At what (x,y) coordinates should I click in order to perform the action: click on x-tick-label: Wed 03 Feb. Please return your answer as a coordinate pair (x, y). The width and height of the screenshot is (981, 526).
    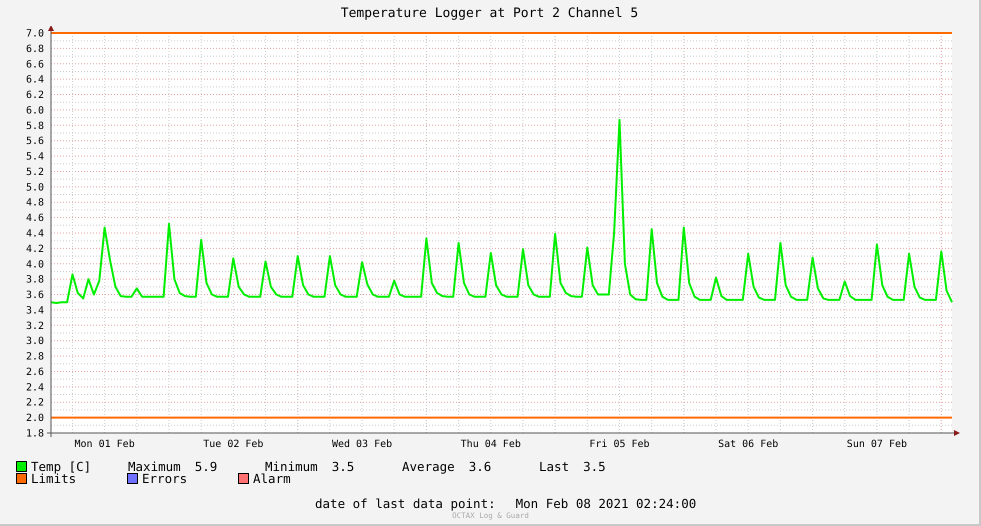
    Looking at the image, I should click on (362, 444).